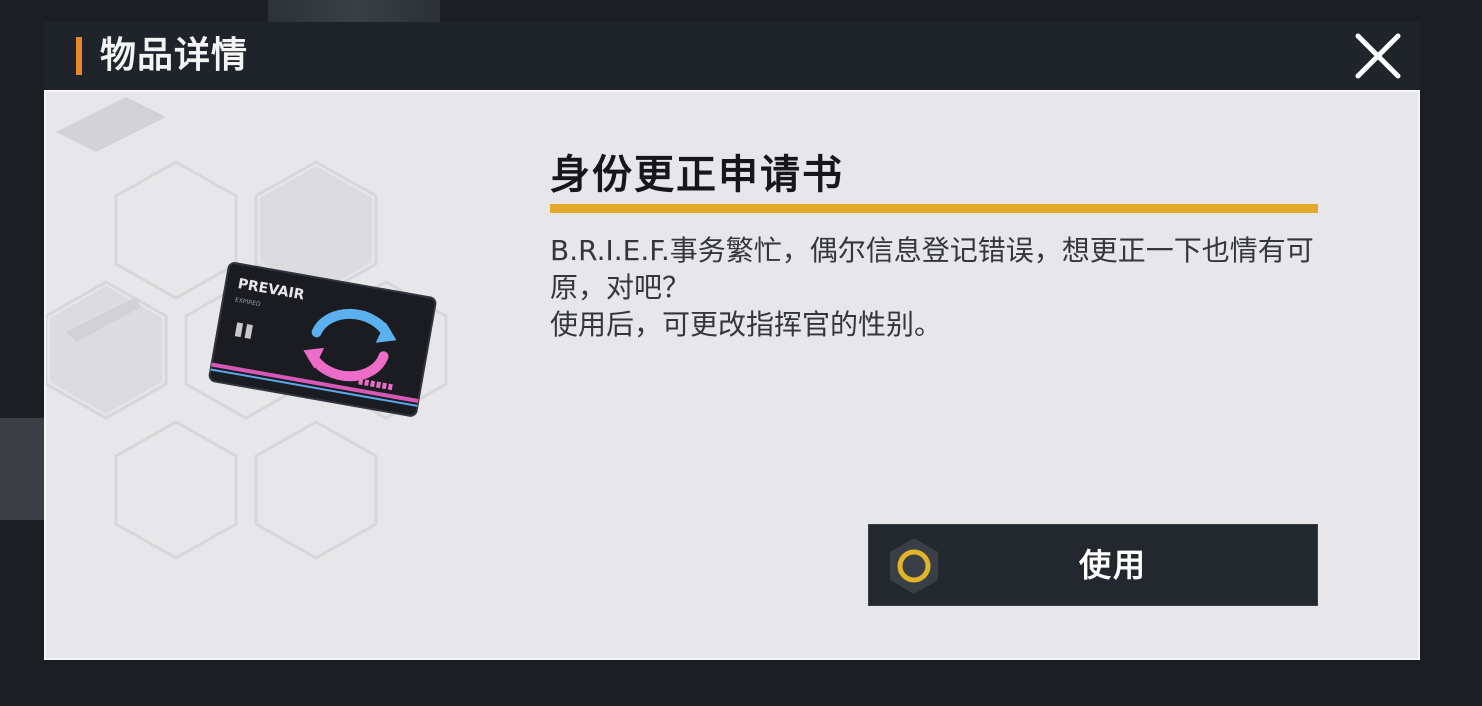 The height and width of the screenshot is (706, 1482). Describe the element at coordinates (934, 208) in the screenshot. I see `item-name-underline` at that location.